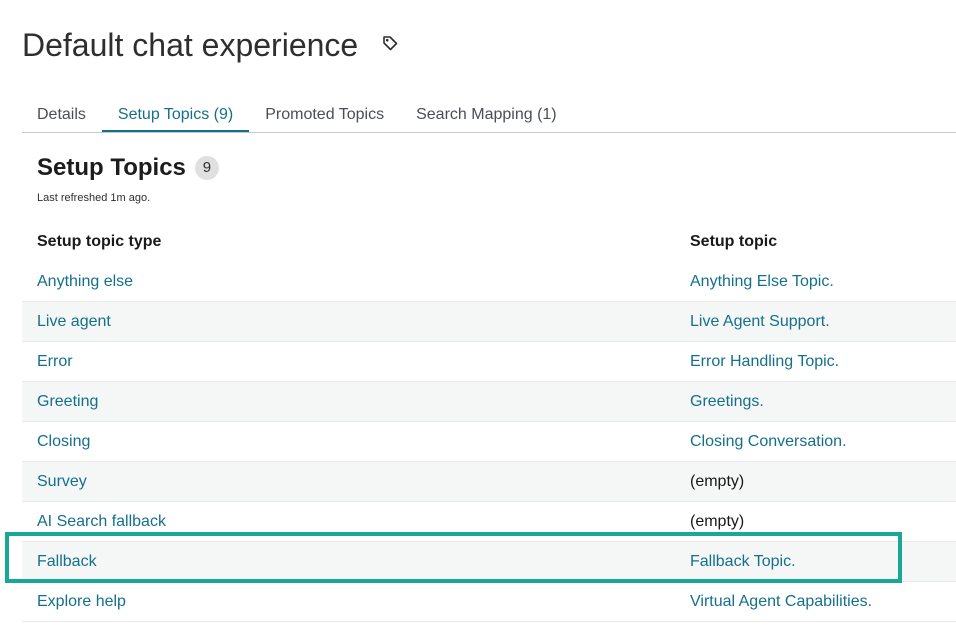 This screenshot has width=956, height=626. I want to click on setup-topic-link: Error Handling Topic., so click(823, 362).